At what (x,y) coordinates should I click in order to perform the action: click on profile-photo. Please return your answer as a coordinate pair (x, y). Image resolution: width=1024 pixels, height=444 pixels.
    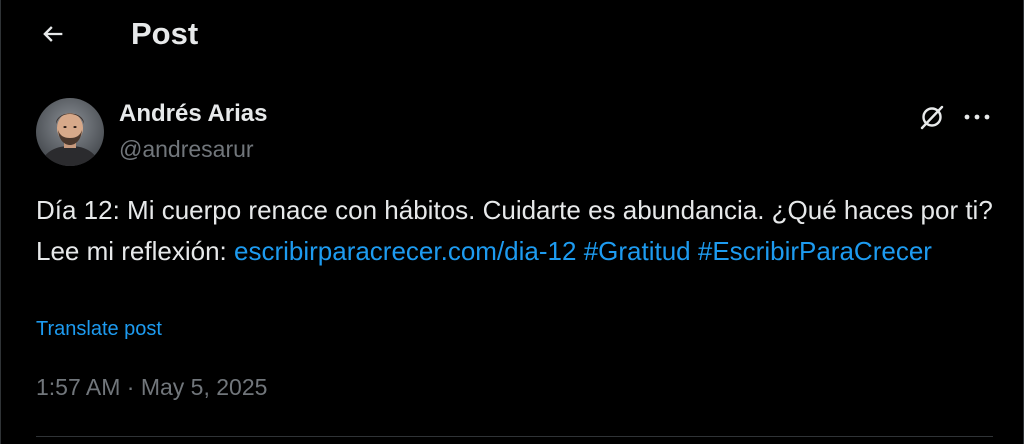
    Looking at the image, I should click on (70, 132).